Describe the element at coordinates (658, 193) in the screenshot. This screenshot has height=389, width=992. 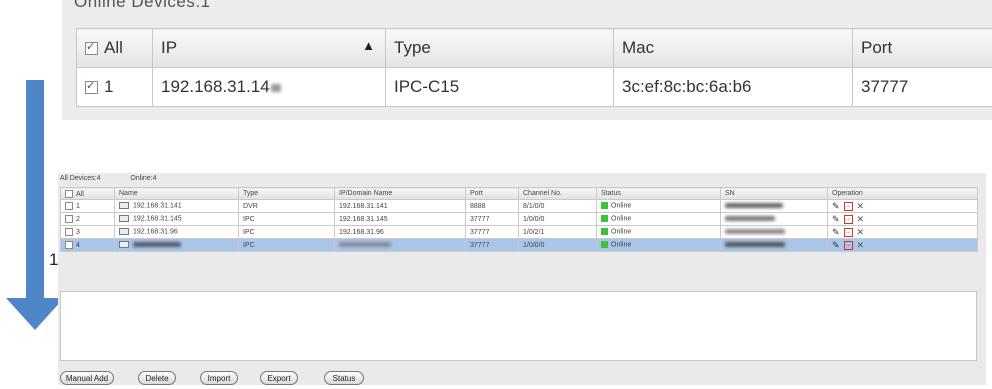
I see `status-column-header: Status` at that location.